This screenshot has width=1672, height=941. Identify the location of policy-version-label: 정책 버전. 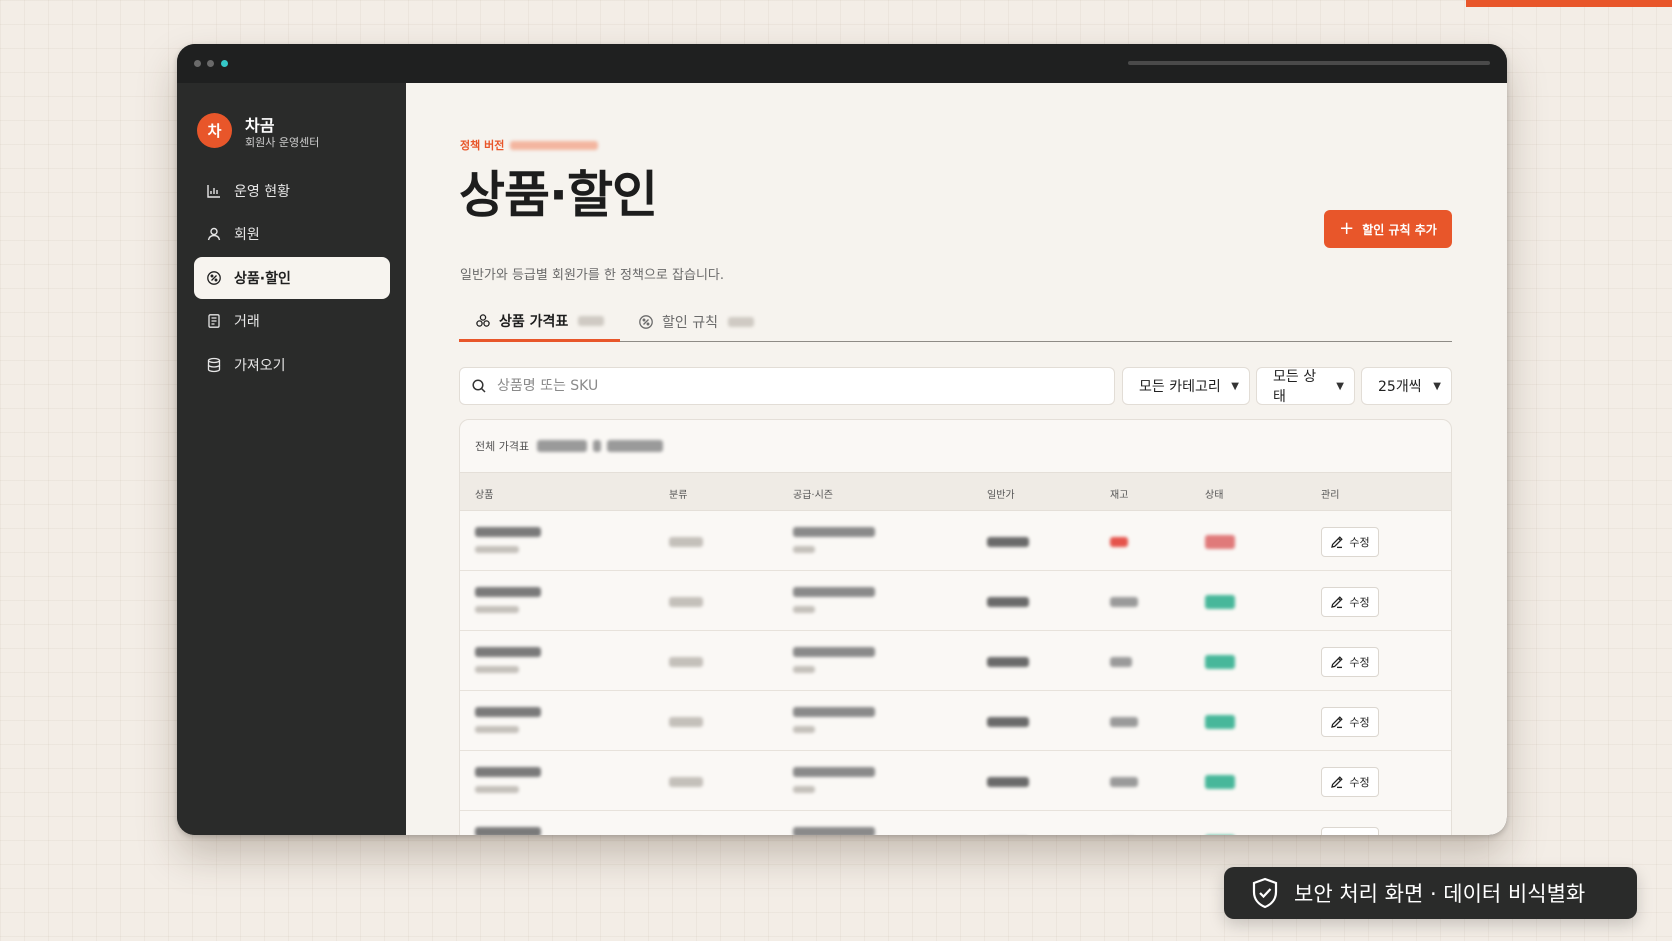
(482, 145).